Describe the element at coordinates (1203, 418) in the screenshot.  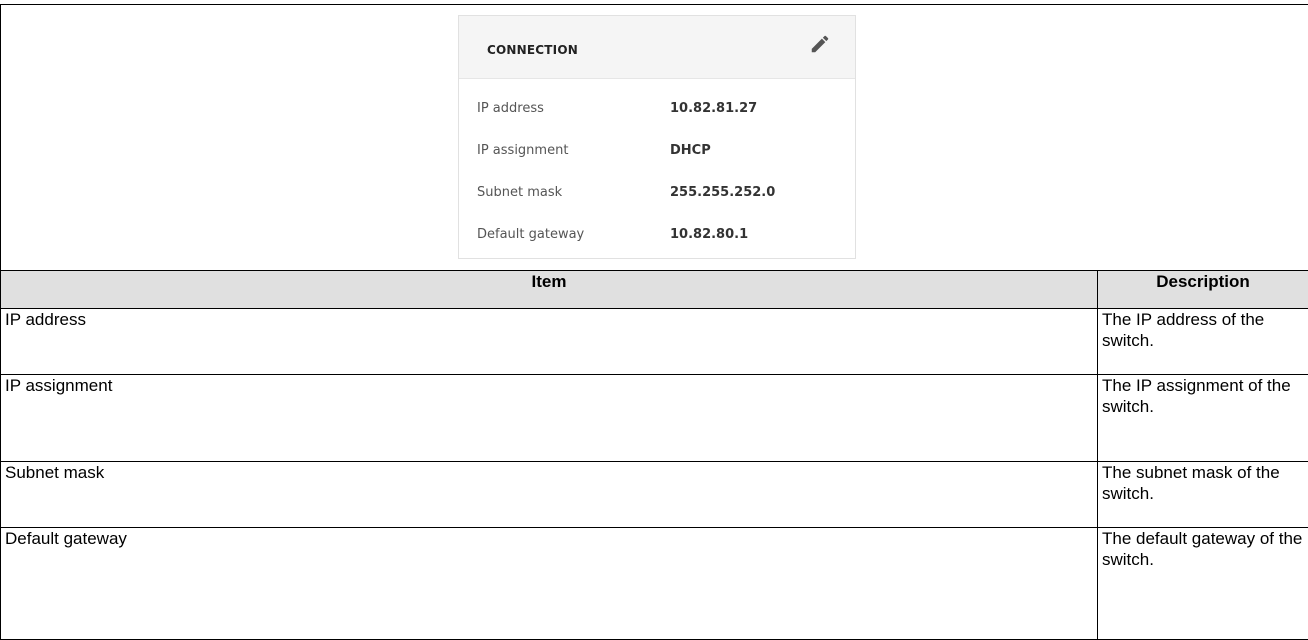
I see `description-cell: The IP assignment of the switch.` at that location.